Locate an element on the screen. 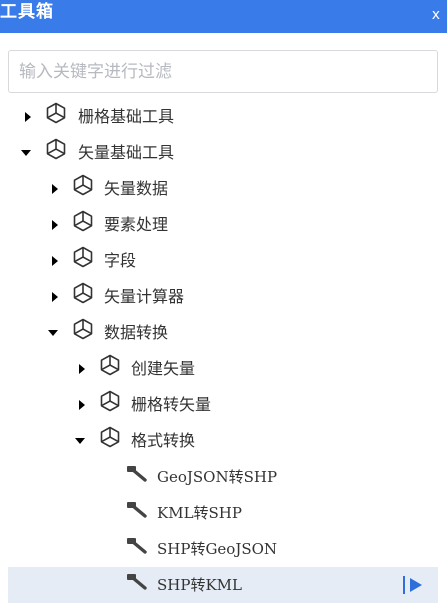  tree-node-vector-calculator: 矢量计算器 is located at coordinates (223, 297).